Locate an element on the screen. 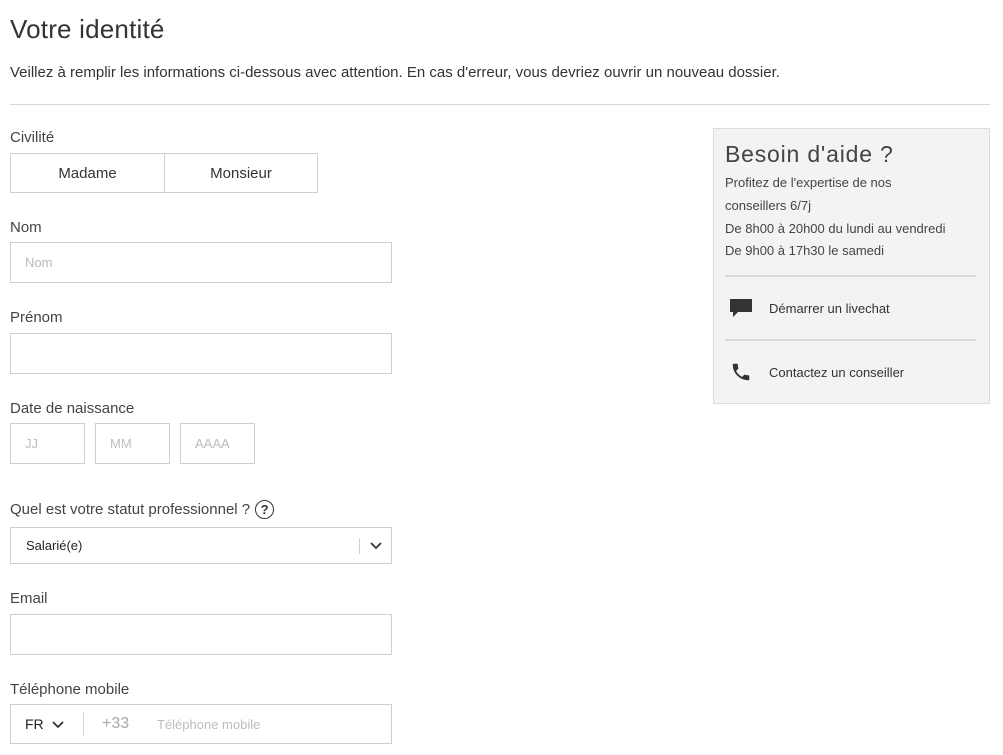 The height and width of the screenshot is (755, 1003). phone-prefix: +33 is located at coordinates (116, 723).